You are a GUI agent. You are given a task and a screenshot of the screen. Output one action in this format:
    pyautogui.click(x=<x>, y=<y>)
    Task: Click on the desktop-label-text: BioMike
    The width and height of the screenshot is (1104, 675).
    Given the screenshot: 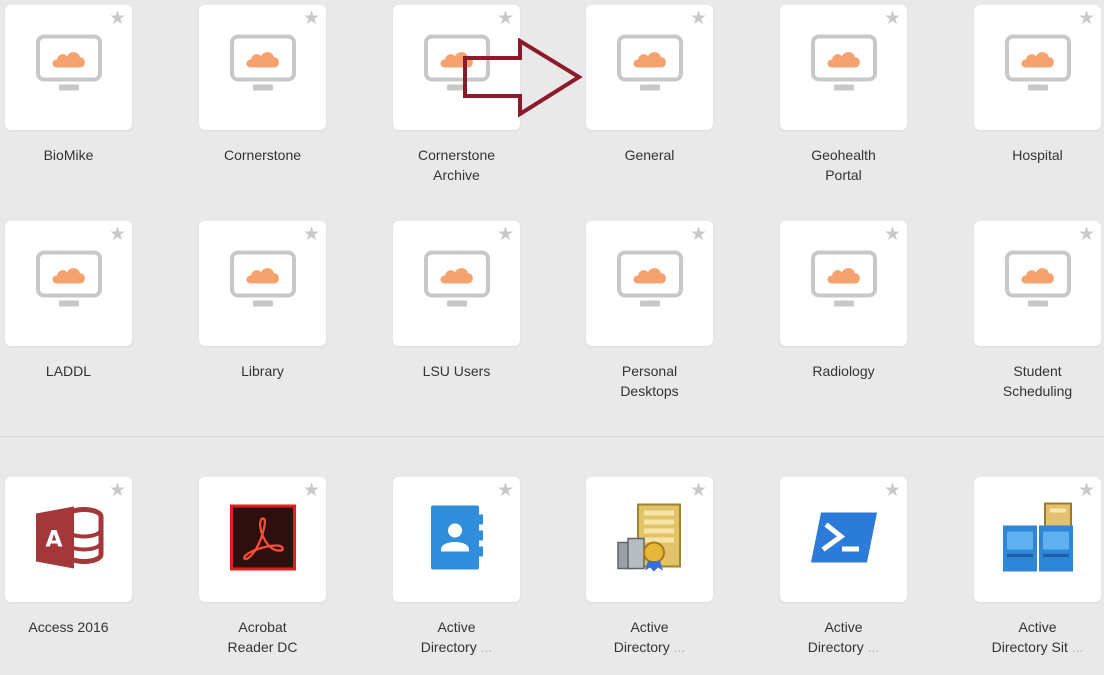 What is the action you would take?
    pyautogui.click(x=68, y=155)
    